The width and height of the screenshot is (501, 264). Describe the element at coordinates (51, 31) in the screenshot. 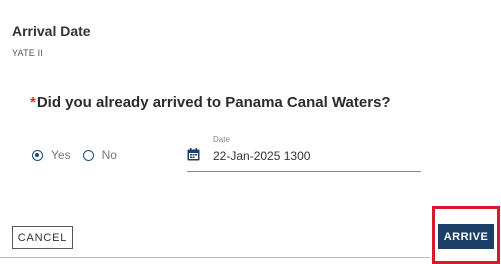

I see `dialog-title: Arrival Date` at that location.